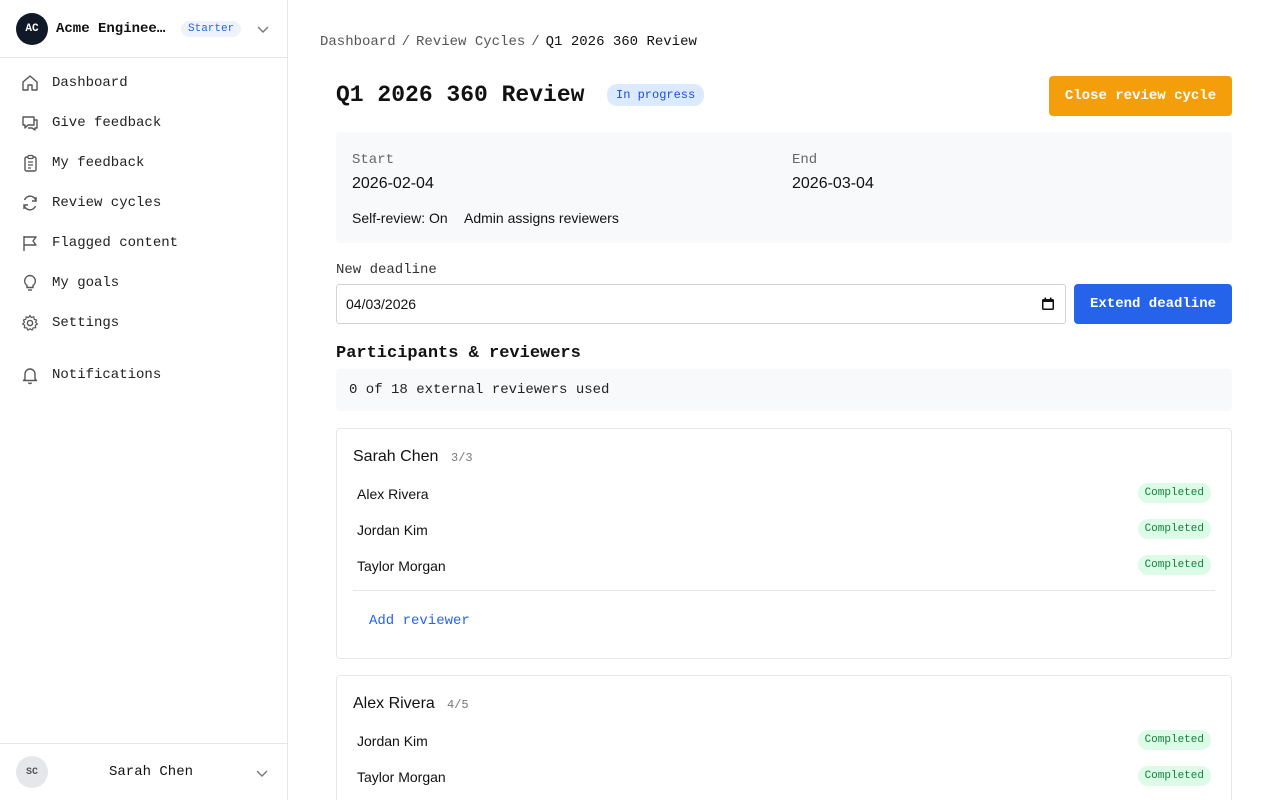  I want to click on sidebar-divider, so click(143, 57).